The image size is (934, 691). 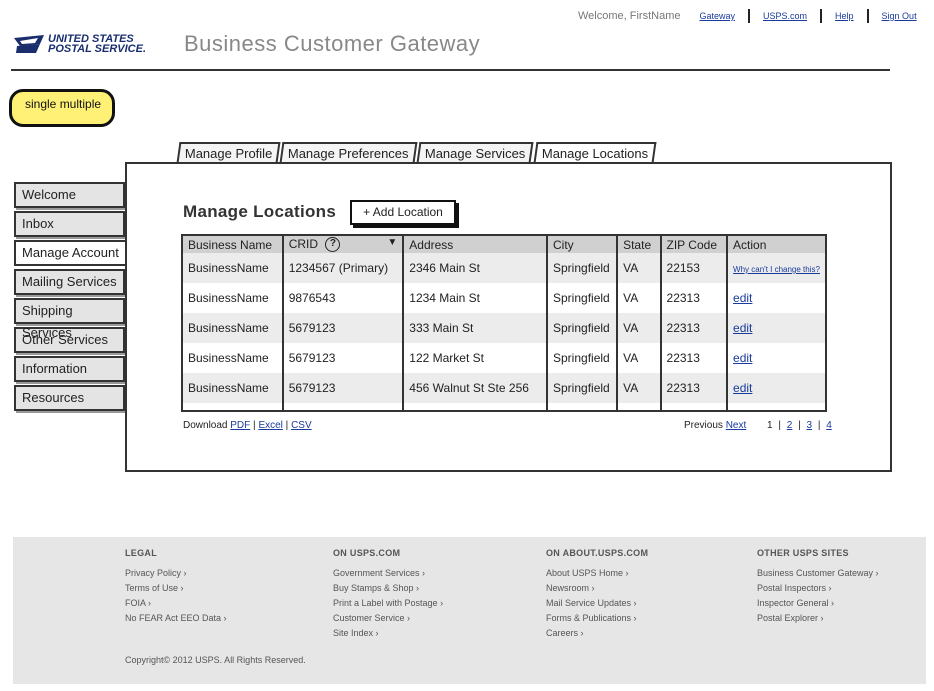 I want to click on footer-link: Business Customer Gateway ›, so click(x=818, y=573).